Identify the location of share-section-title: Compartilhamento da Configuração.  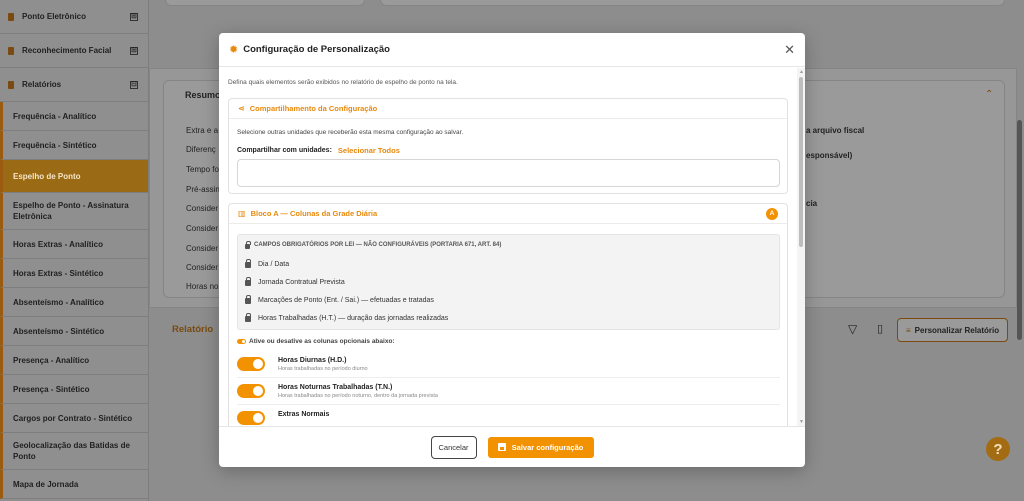
(313, 108).